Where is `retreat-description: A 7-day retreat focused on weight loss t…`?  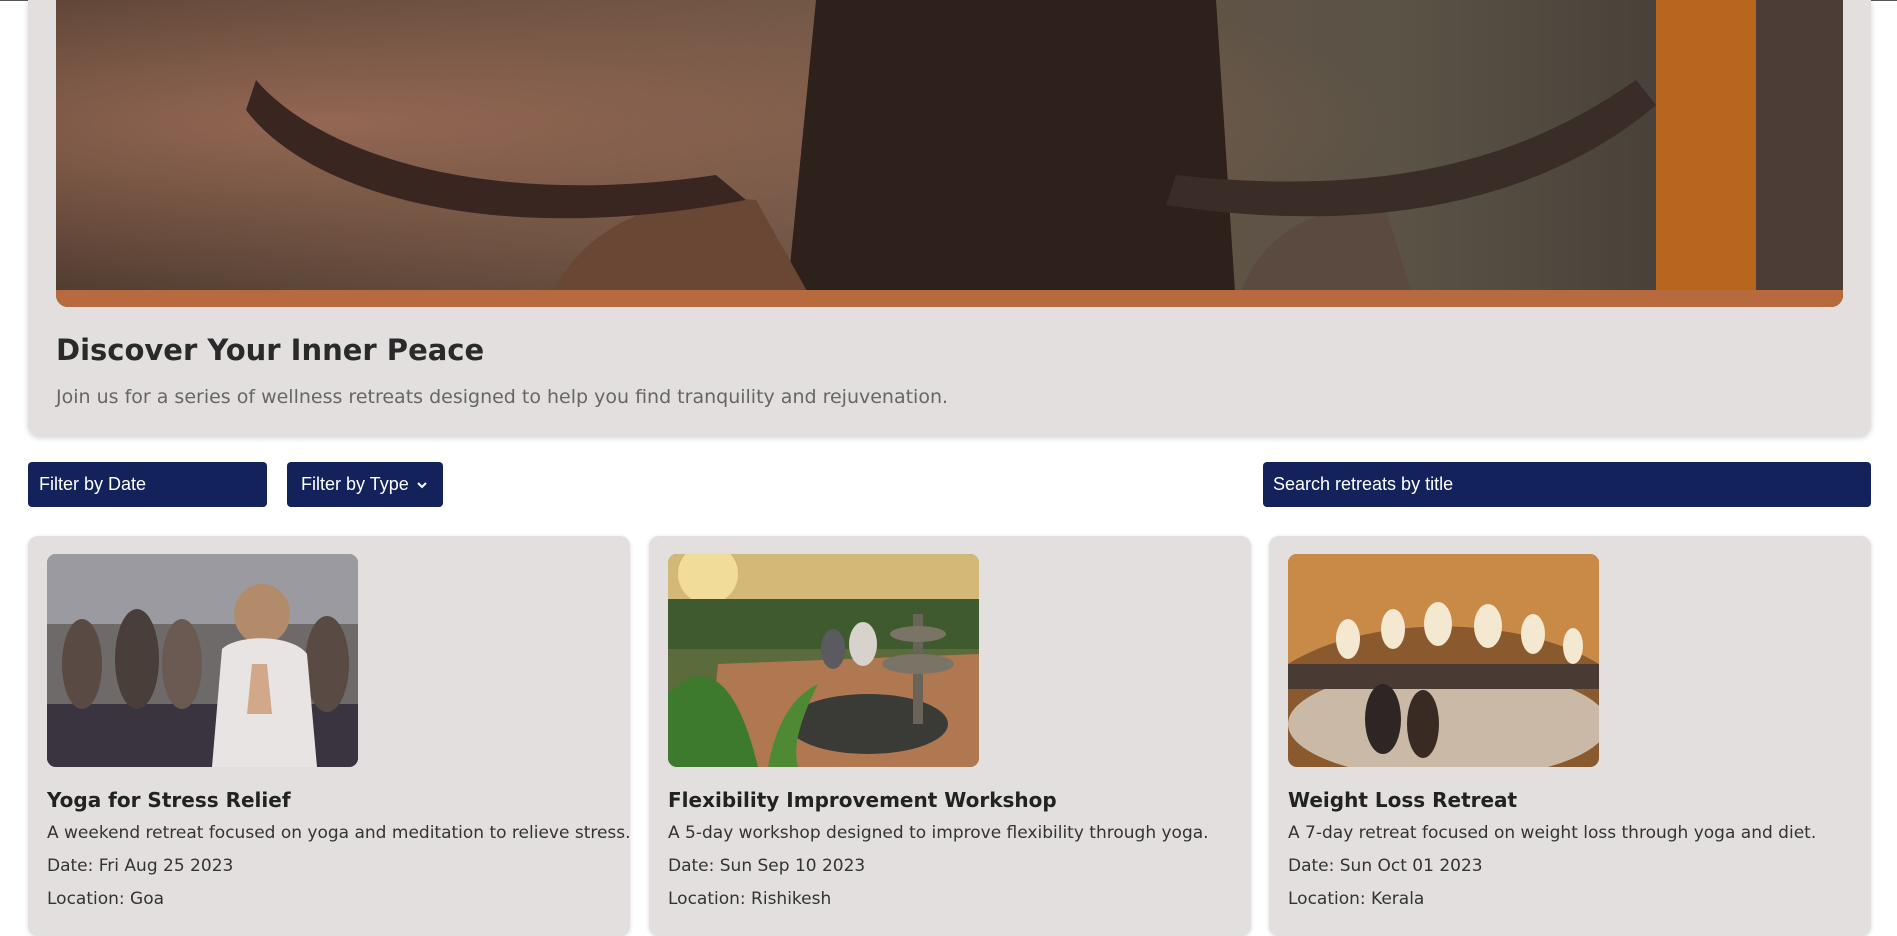
retreat-description: A 7-day retreat focused on weight loss t… is located at coordinates (1552, 833).